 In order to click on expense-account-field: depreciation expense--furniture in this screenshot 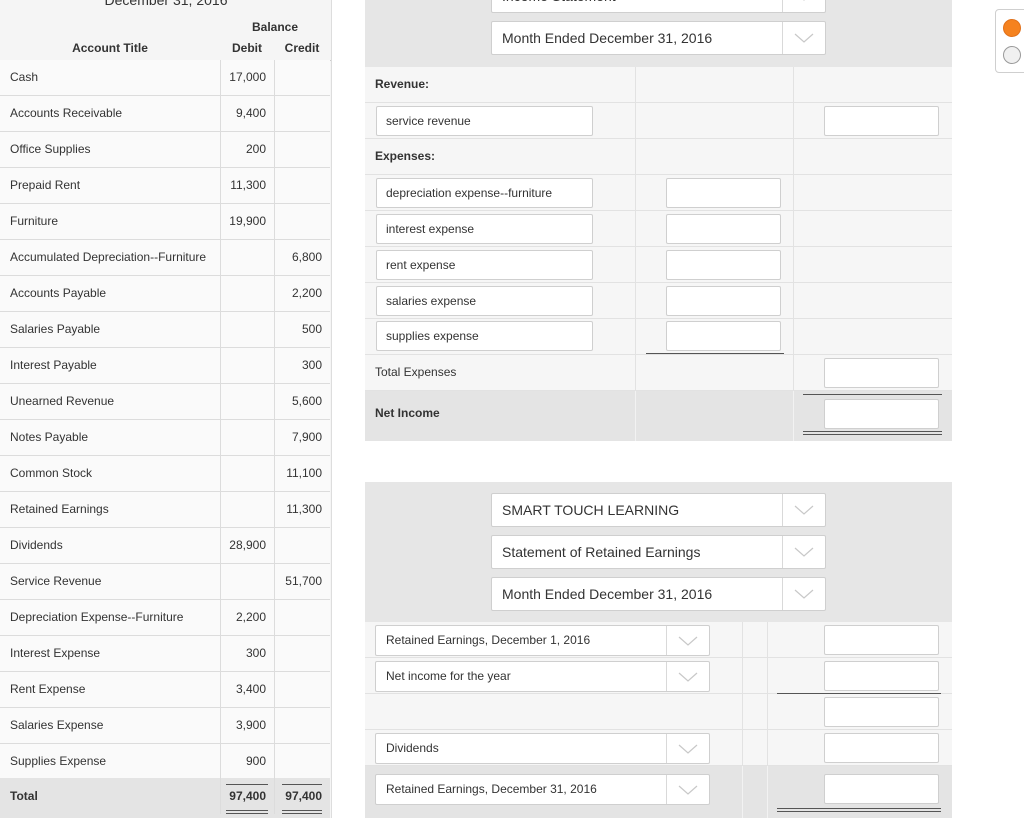, I will do `click(484, 193)`.